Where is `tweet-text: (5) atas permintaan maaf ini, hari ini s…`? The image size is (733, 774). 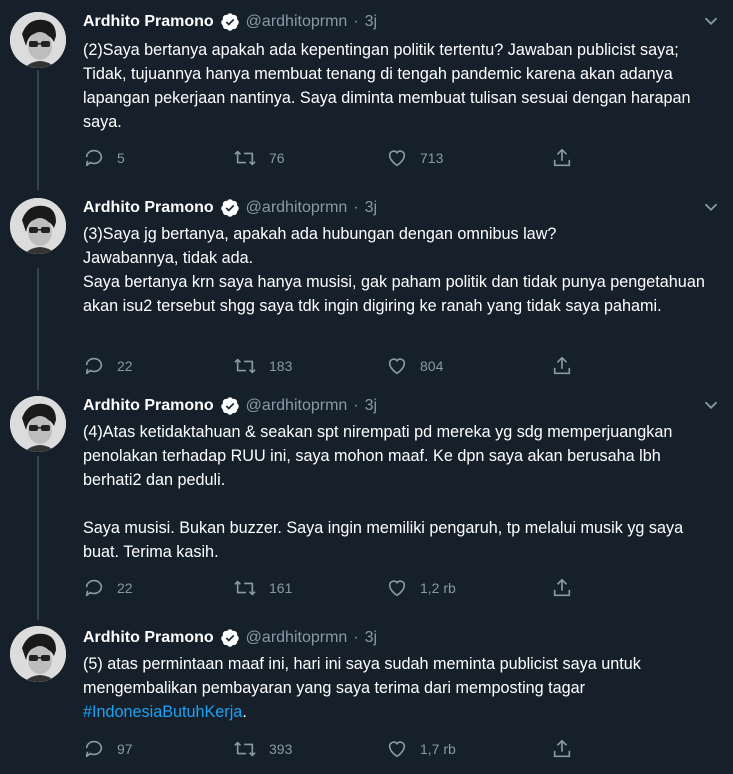 tweet-text: (5) atas permintaan maaf ini, hari ini s… is located at coordinates (398, 688).